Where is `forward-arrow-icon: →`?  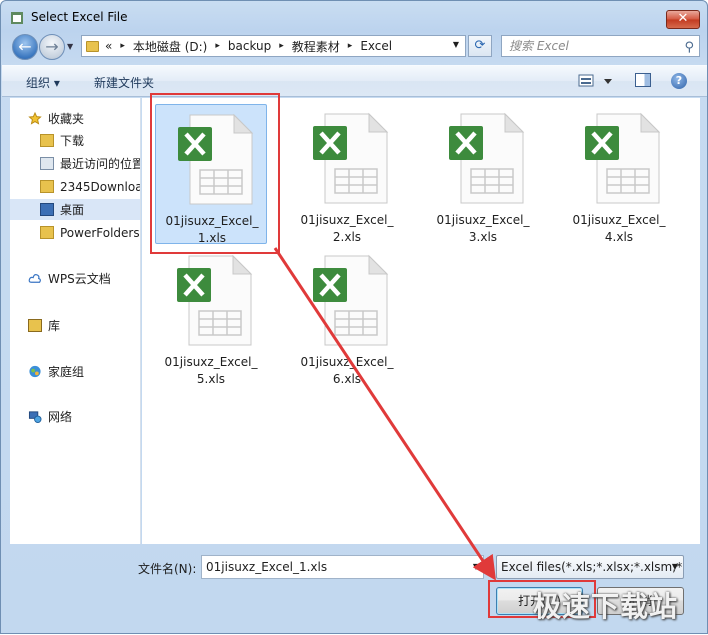 forward-arrow-icon: → is located at coordinates (52, 46).